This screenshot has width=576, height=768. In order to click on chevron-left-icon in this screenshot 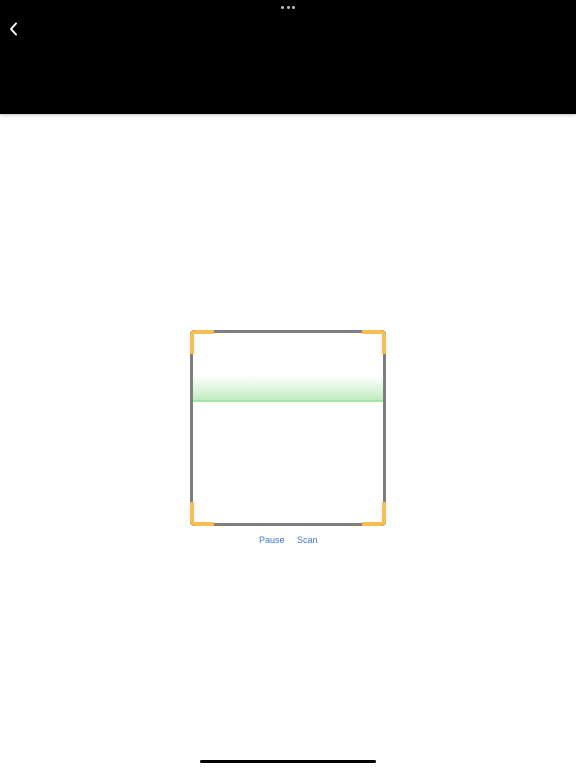, I will do `click(13, 29)`.